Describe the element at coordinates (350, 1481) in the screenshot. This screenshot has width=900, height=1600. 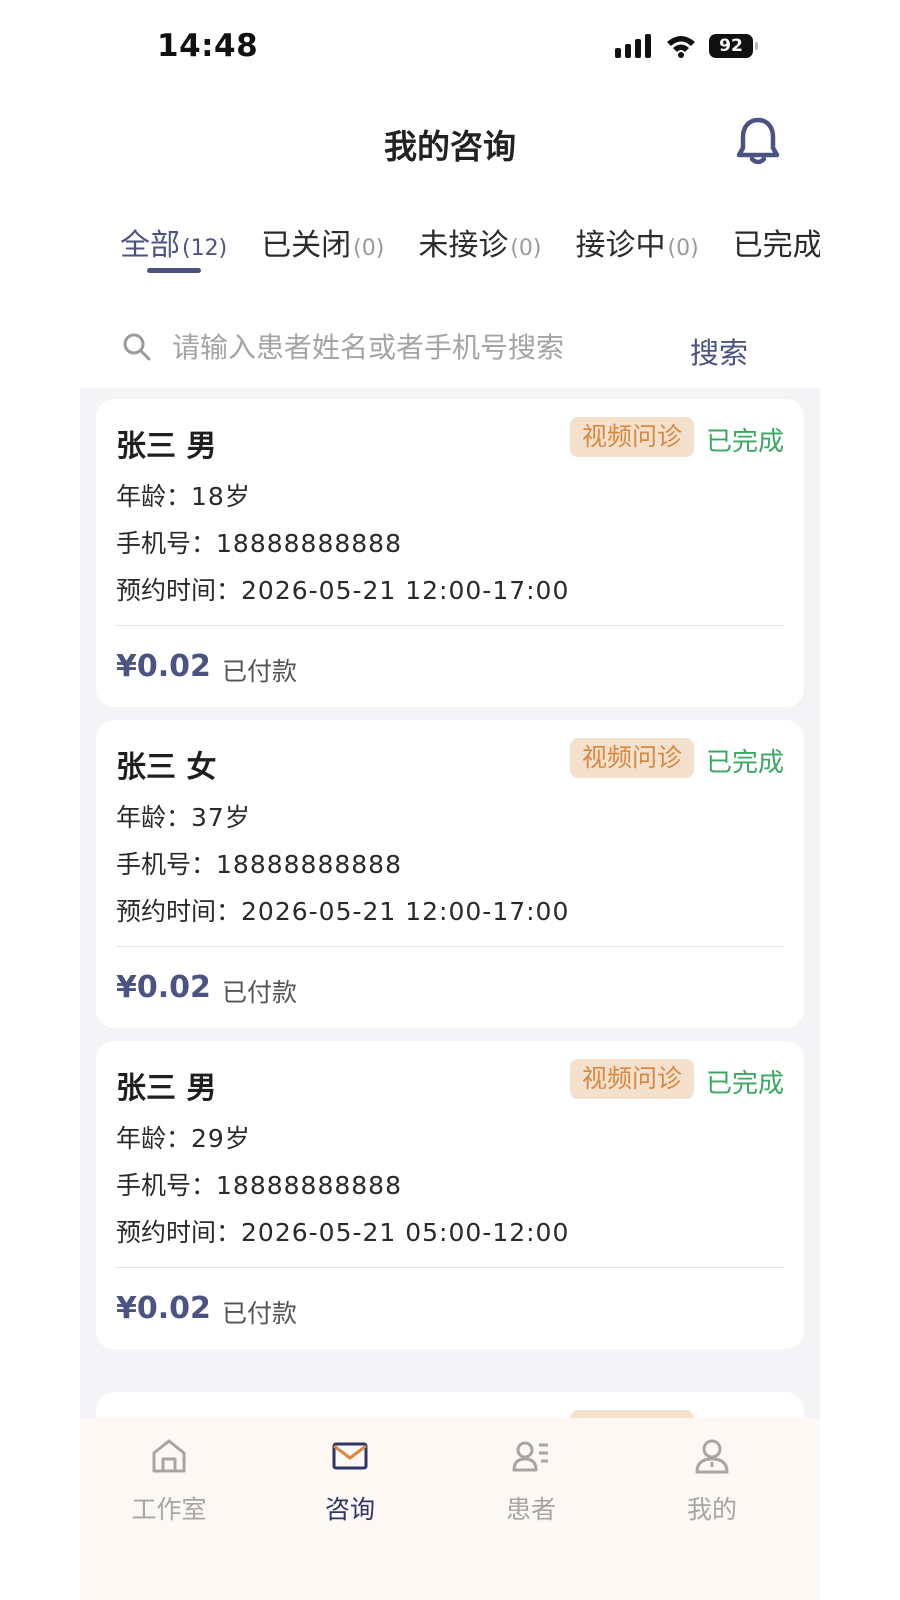
I see `nav-consult: 咨询` at that location.